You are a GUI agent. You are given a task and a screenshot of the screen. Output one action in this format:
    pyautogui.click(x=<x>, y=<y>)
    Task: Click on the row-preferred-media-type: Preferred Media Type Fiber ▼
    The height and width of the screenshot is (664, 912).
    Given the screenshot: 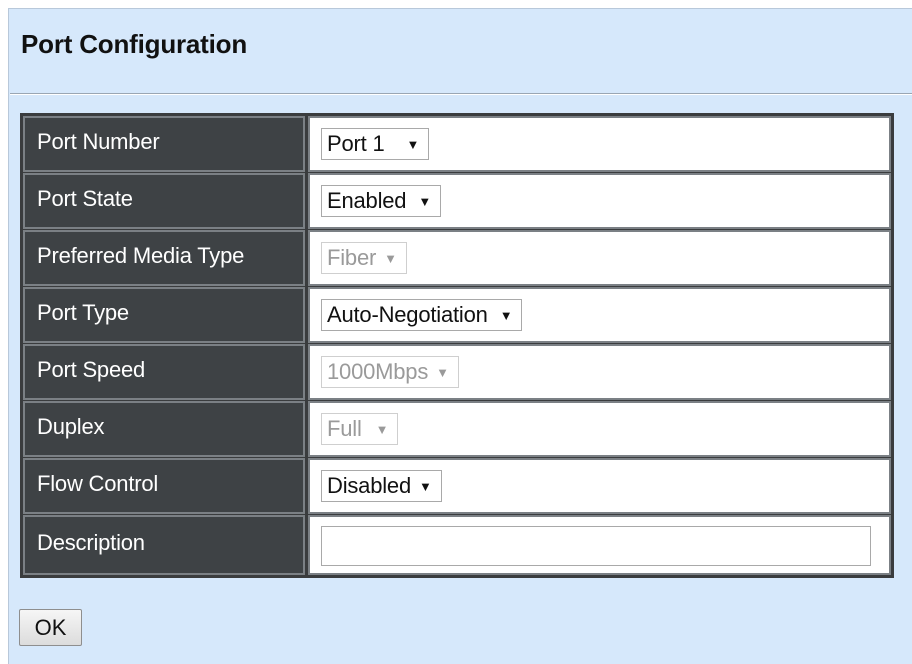 What is the action you would take?
    pyautogui.click(x=457, y=258)
    